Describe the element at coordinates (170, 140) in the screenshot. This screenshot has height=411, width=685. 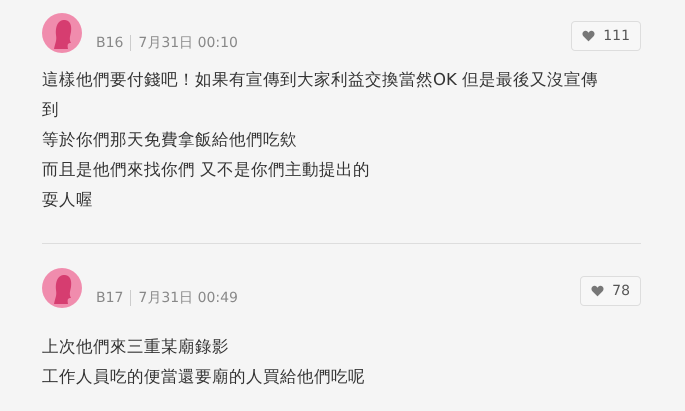
I see `comment-text: 等於你們那天免費拿飯給他們吃欸` at that location.